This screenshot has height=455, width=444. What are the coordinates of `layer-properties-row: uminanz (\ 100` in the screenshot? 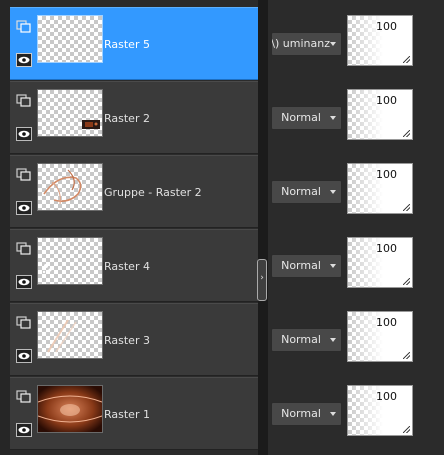 It's located at (356, 43).